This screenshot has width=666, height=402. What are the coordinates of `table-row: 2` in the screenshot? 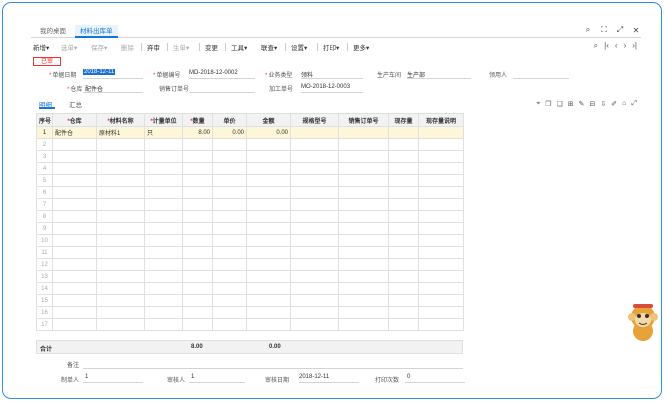 It's located at (250, 144).